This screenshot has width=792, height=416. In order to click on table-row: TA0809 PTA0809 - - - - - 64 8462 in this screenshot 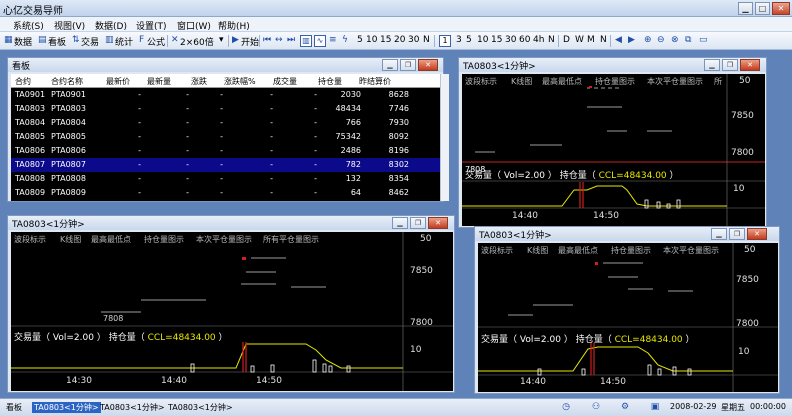, I will do `click(225, 193)`.